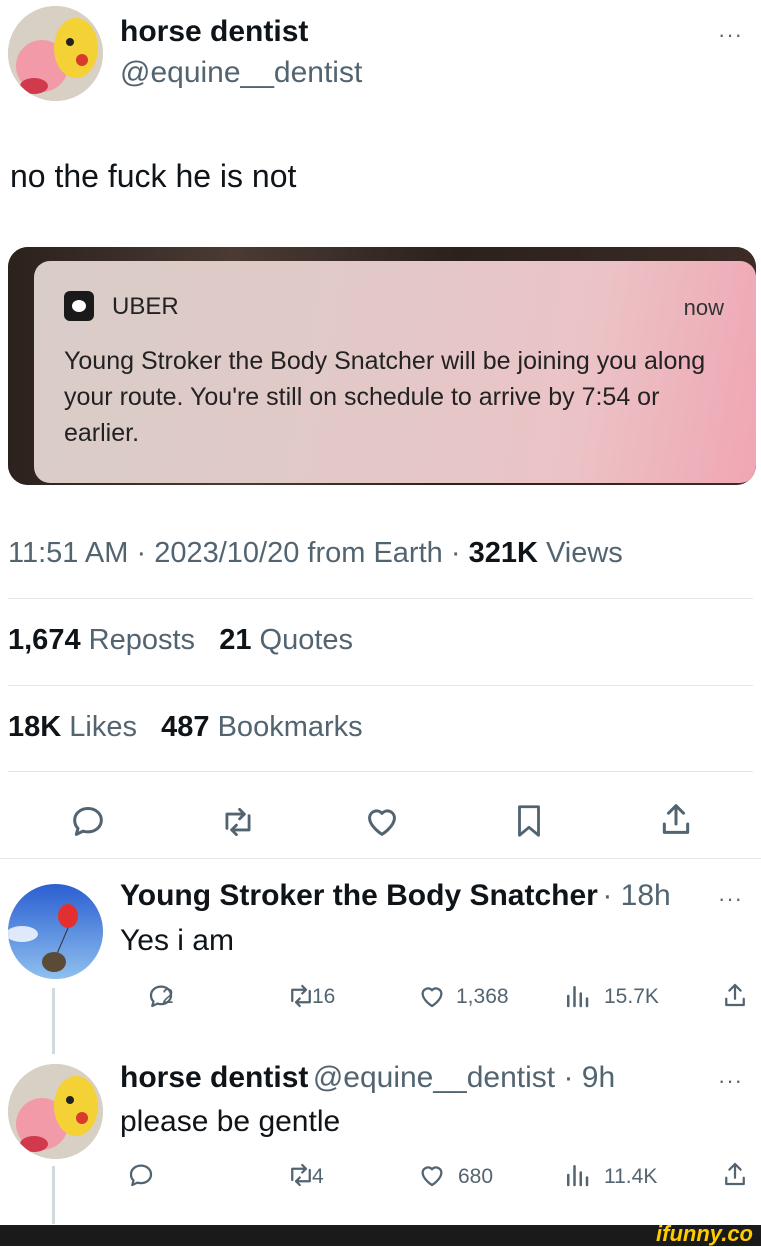 This screenshot has width=761, height=1247. I want to click on author-name: horse dentist, so click(214, 32).